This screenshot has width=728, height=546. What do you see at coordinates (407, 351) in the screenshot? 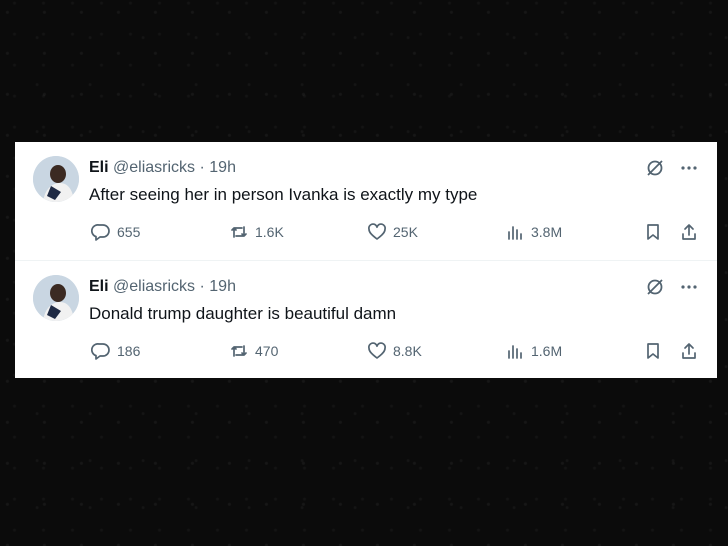
I see `like-count: 8.8K` at bounding box center [407, 351].